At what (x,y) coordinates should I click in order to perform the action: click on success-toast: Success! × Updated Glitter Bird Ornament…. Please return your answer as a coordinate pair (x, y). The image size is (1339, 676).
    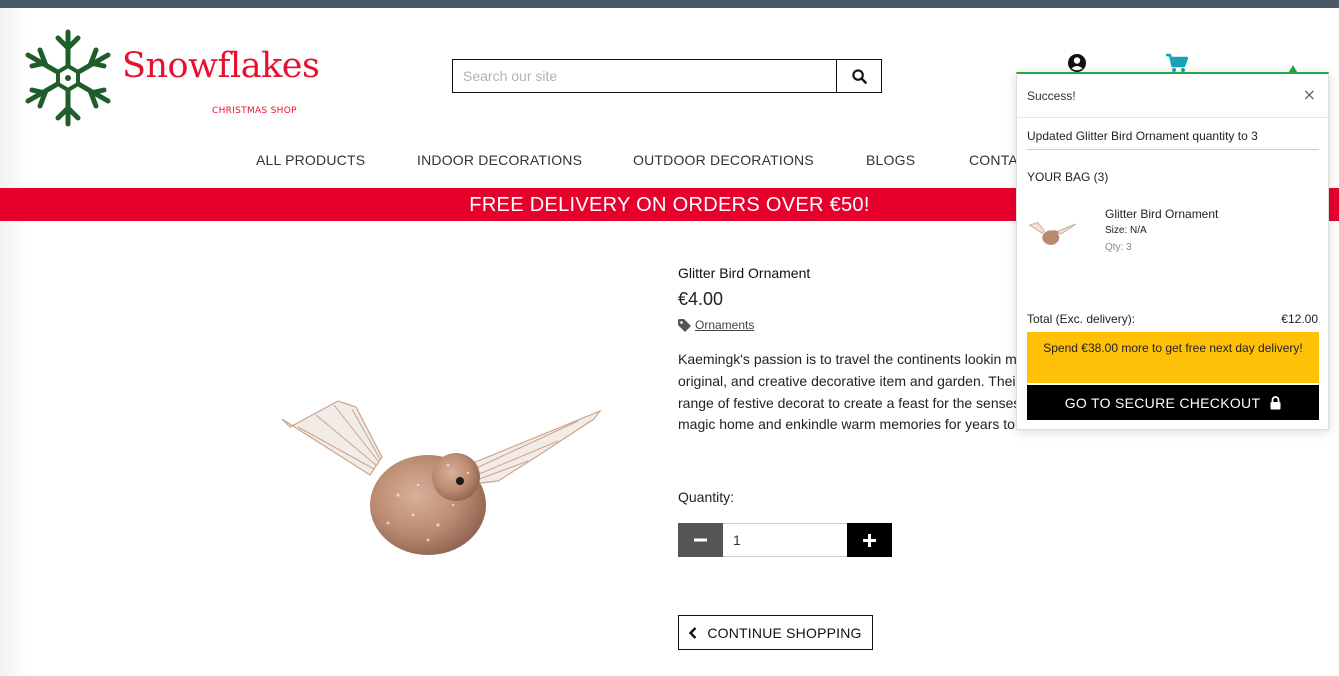
    Looking at the image, I should click on (1172, 251).